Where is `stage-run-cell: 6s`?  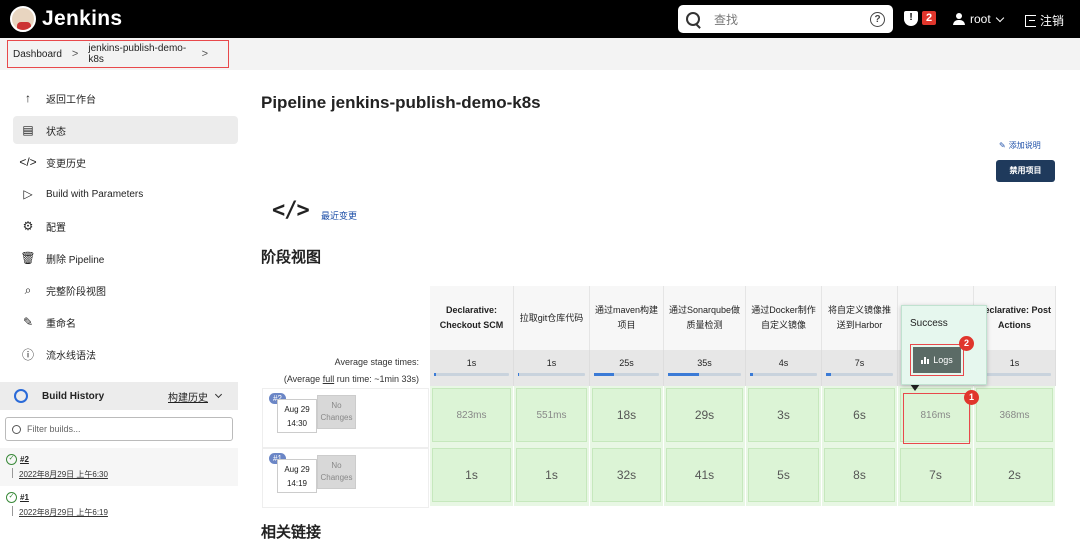 stage-run-cell: 6s is located at coordinates (860, 416).